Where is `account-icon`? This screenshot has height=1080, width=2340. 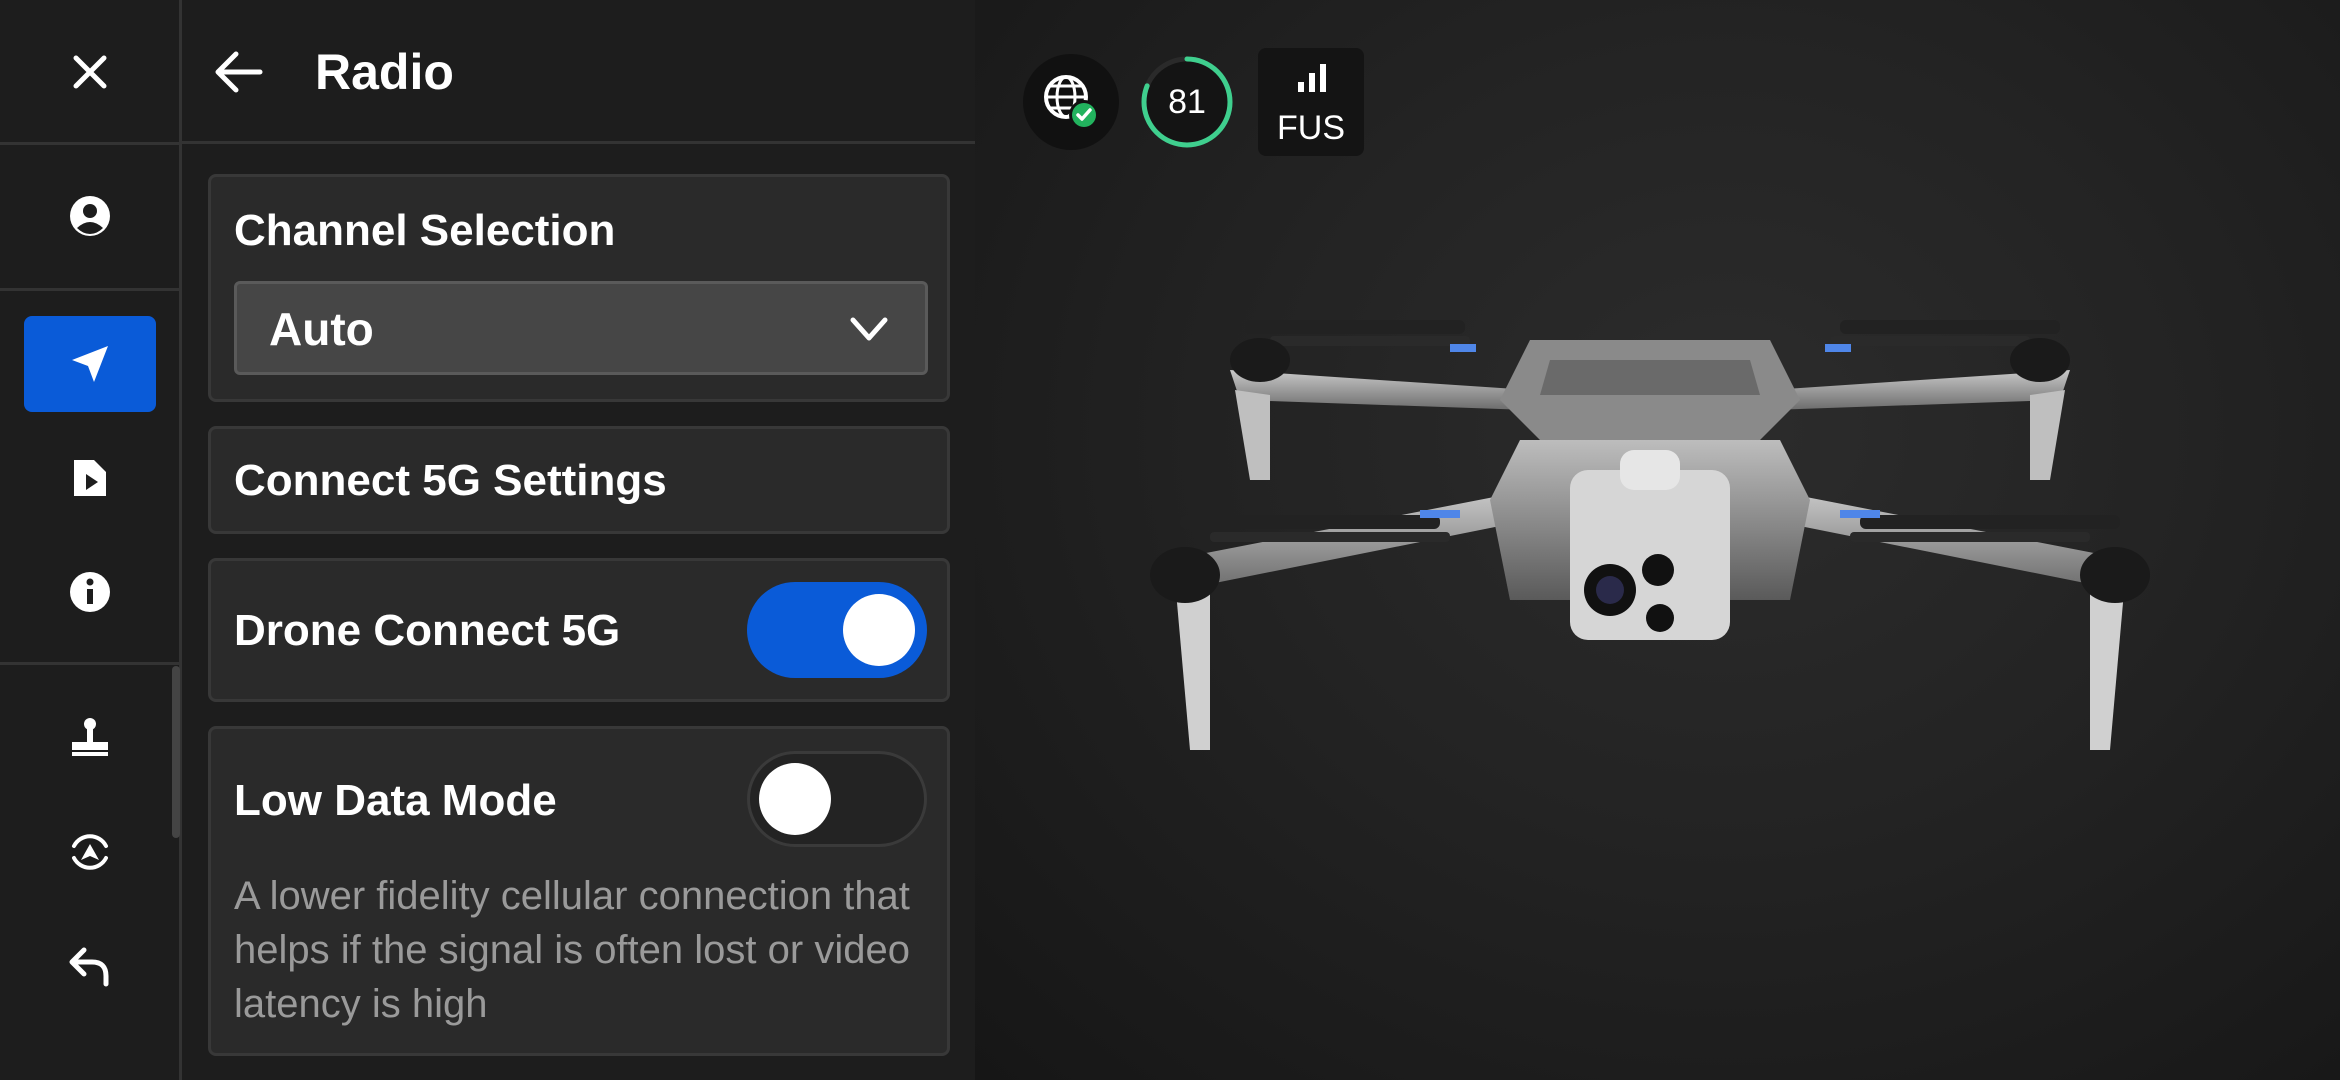 account-icon is located at coordinates (90, 216).